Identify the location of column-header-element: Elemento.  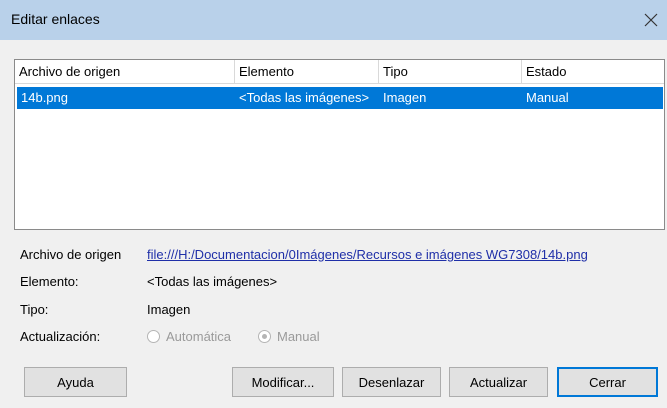
(307, 71).